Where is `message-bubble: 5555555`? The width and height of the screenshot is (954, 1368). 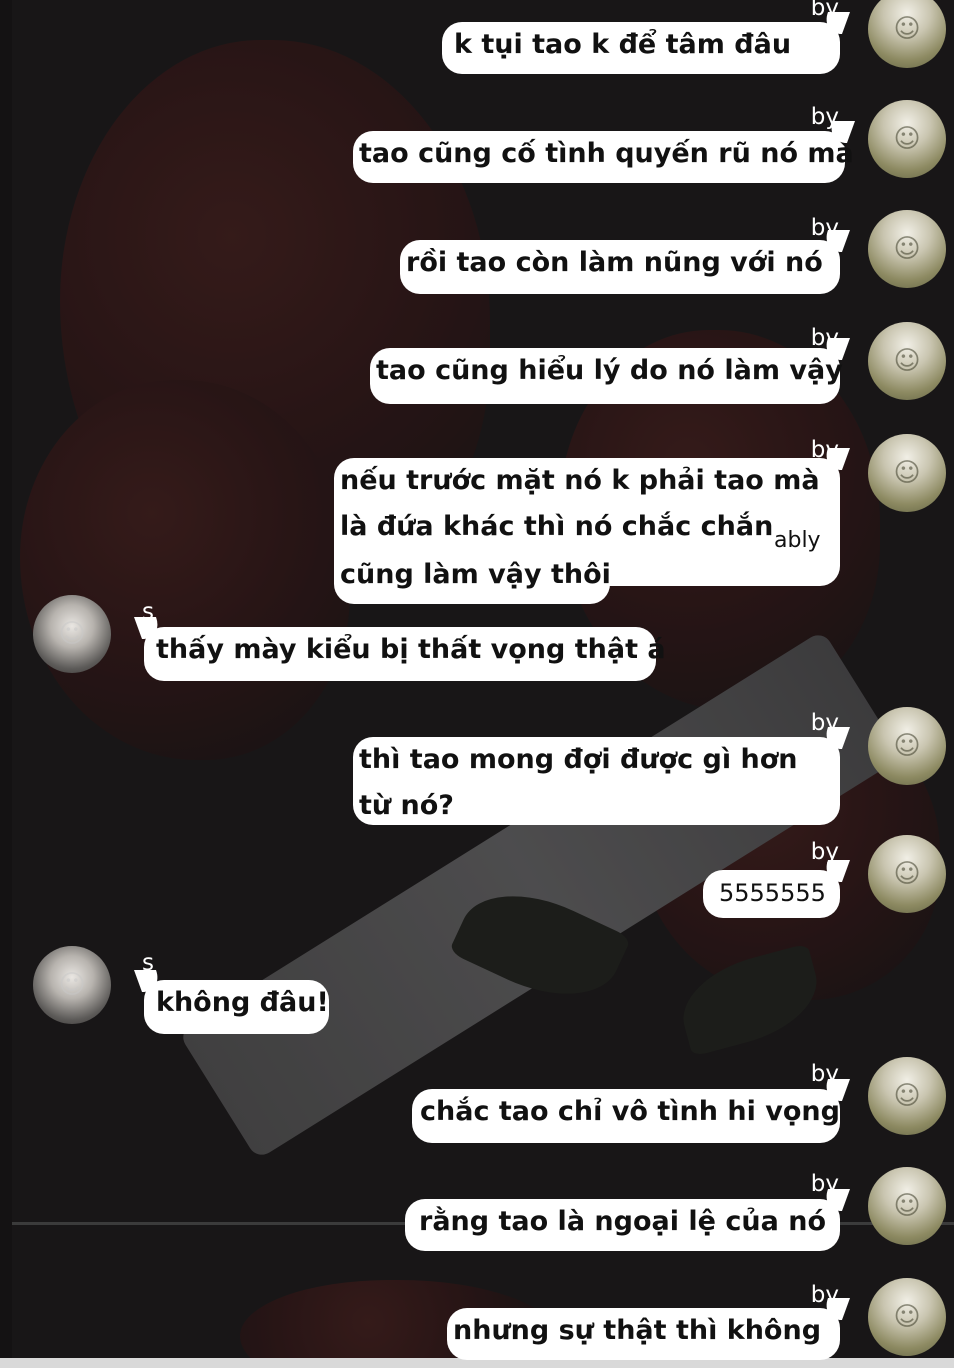
message-bubble: 5555555 is located at coordinates (771, 894).